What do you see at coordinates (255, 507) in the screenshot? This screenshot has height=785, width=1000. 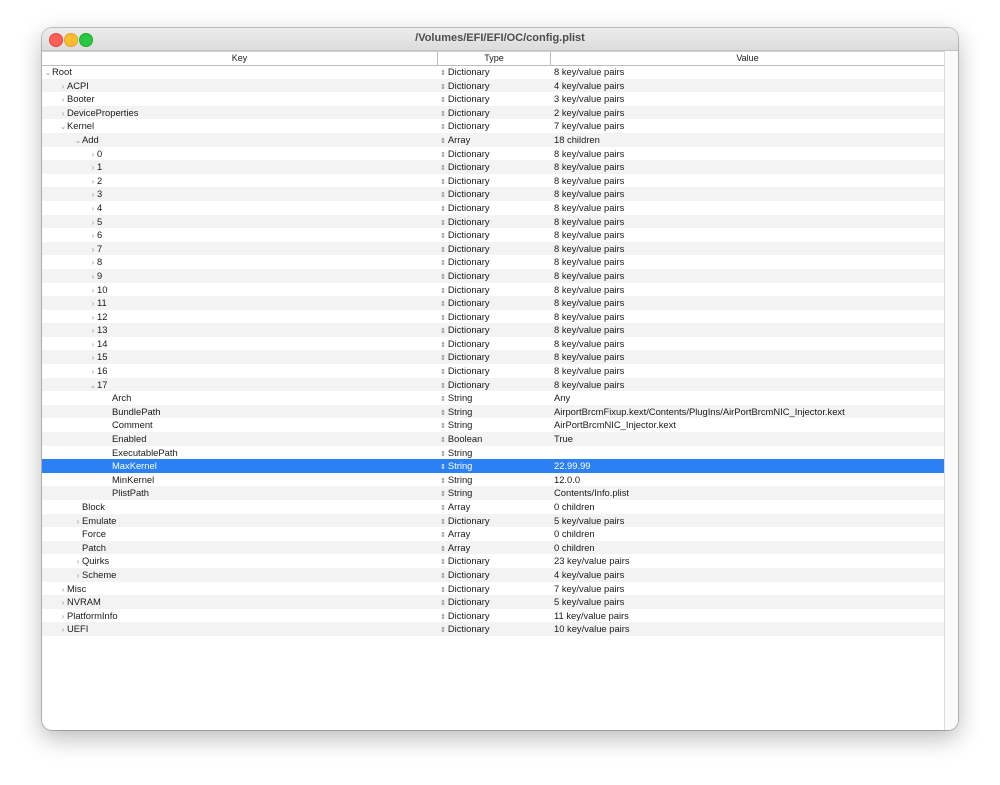 I see `key-cell: Block` at bounding box center [255, 507].